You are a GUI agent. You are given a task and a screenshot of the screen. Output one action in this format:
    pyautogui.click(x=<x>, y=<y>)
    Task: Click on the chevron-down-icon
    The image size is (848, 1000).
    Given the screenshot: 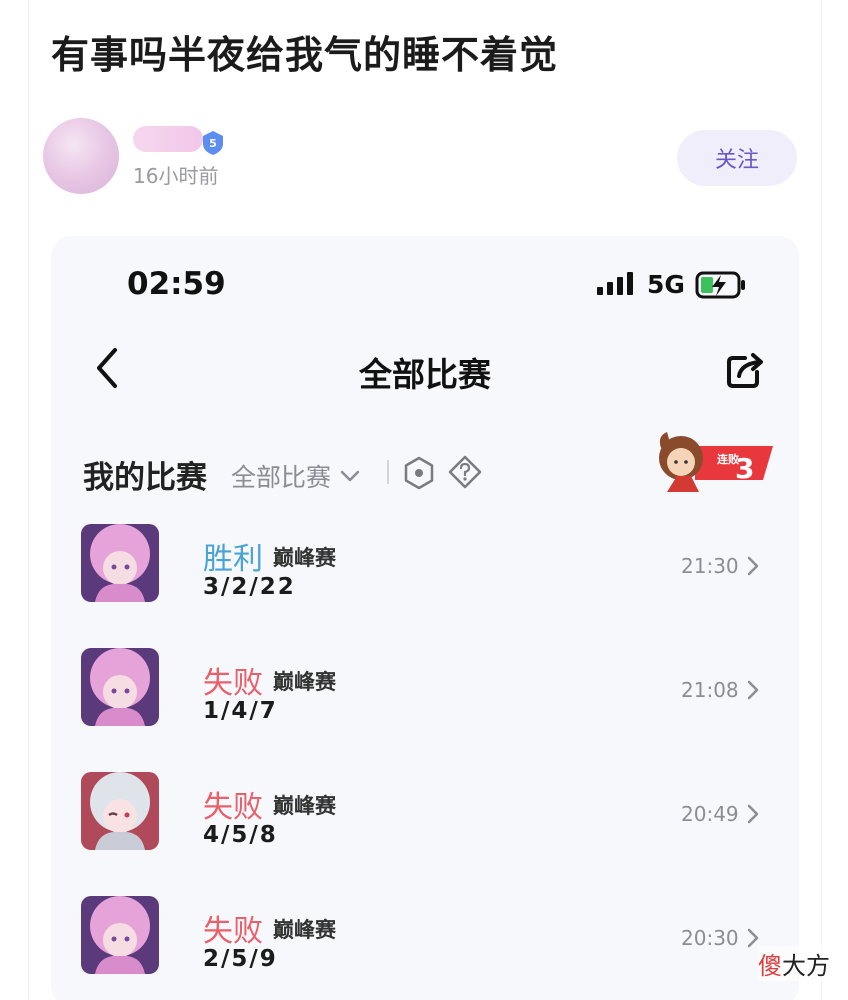 What is the action you would take?
    pyautogui.click(x=350, y=476)
    